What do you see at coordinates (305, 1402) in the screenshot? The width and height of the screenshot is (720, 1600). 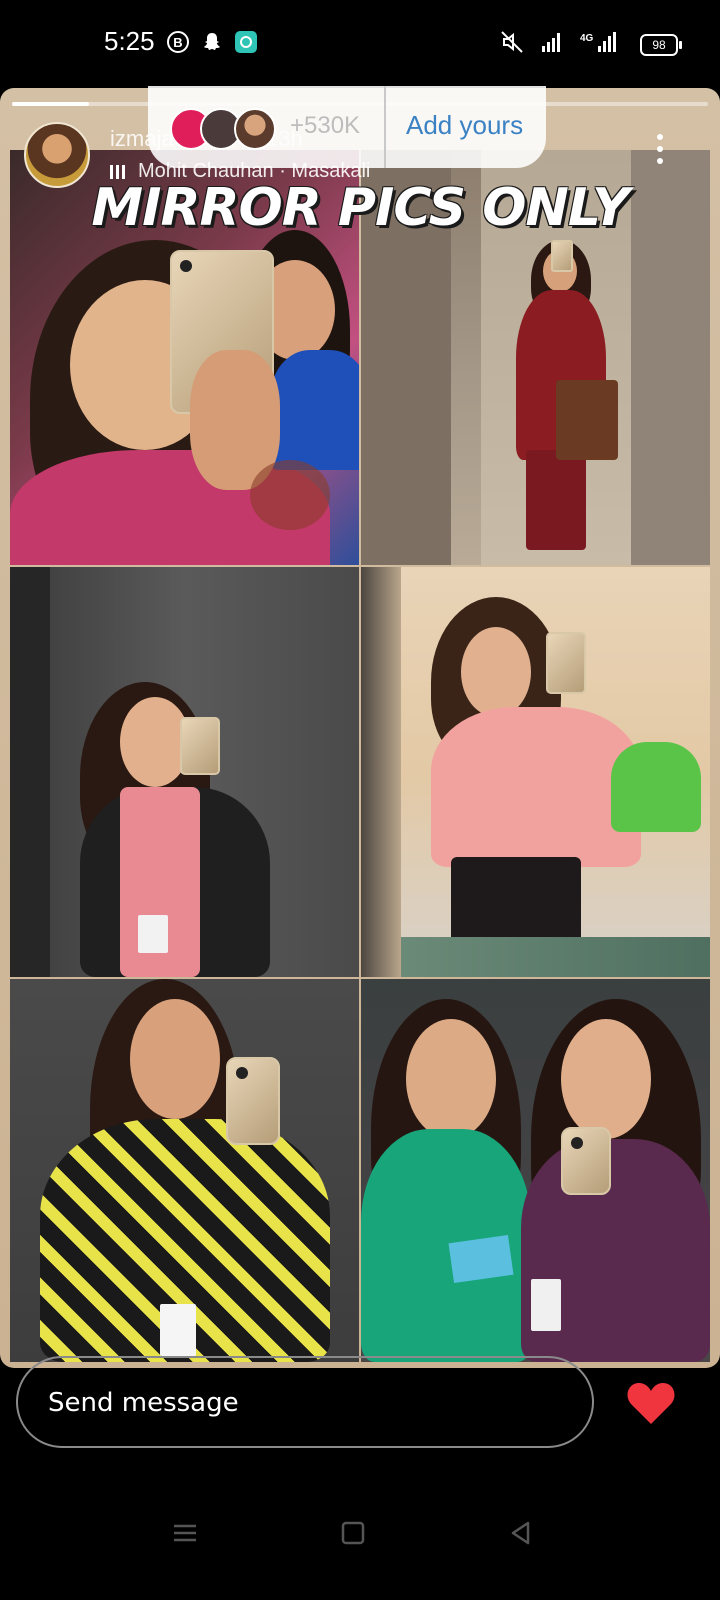 I see `send-message-input: Send message` at bounding box center [305, 1402].